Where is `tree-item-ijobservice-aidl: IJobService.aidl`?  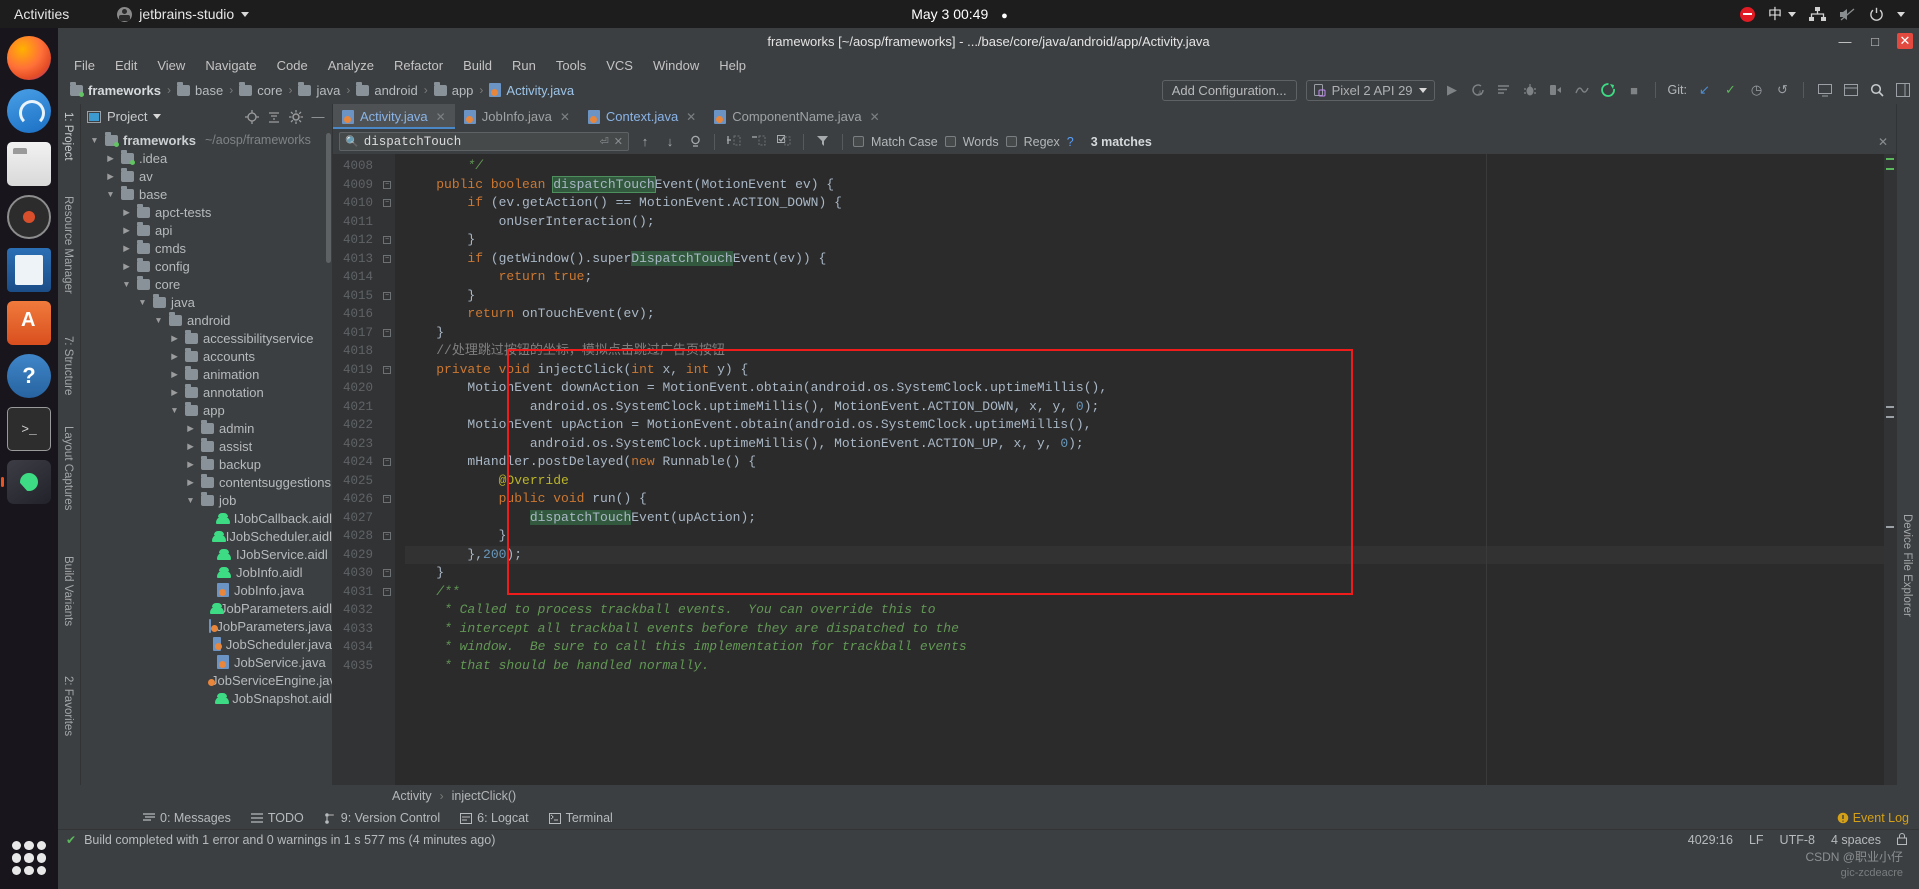
tree-item-ijobservice-aidl: IJobService.aidl is located at coordinates (206, 554).